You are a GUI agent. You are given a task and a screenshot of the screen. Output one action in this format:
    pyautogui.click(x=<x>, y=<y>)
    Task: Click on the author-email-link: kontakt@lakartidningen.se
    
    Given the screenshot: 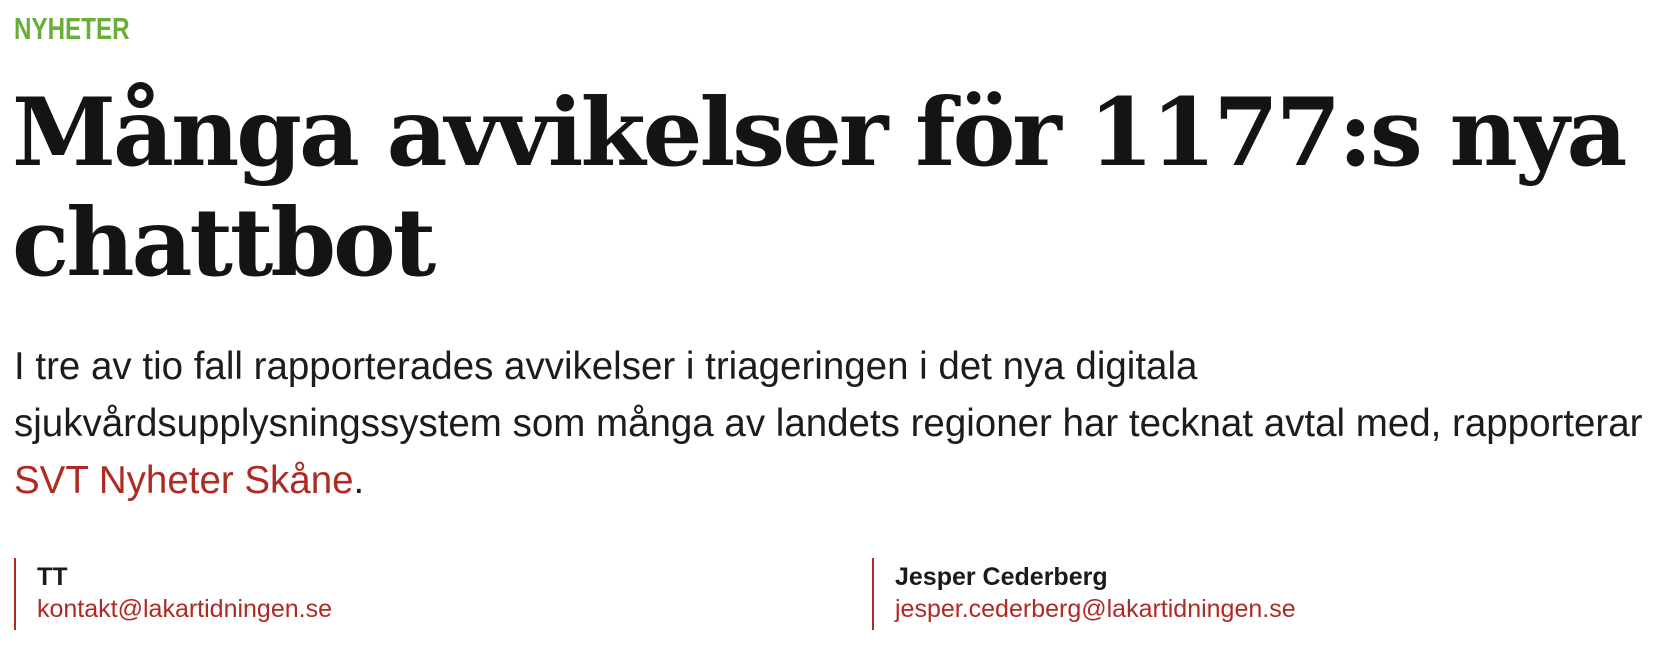 What is the action you would take?
    pyautogui.click(x=184, y=609)
    